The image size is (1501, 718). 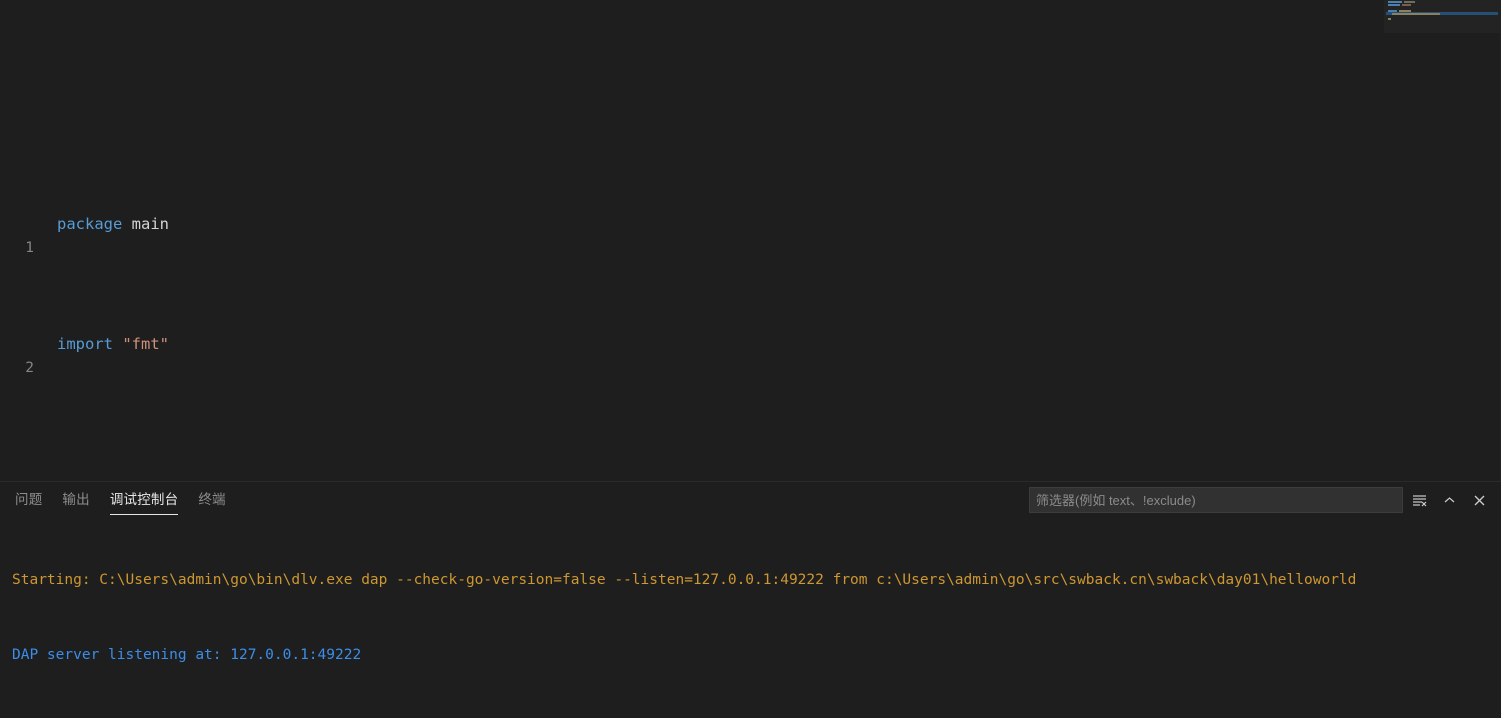 What do you see at coordinates (750, 500) in the screenshot?
I see `panel-header: 问题 输出 调试控制台 终端` at bounding box center [750, 500].